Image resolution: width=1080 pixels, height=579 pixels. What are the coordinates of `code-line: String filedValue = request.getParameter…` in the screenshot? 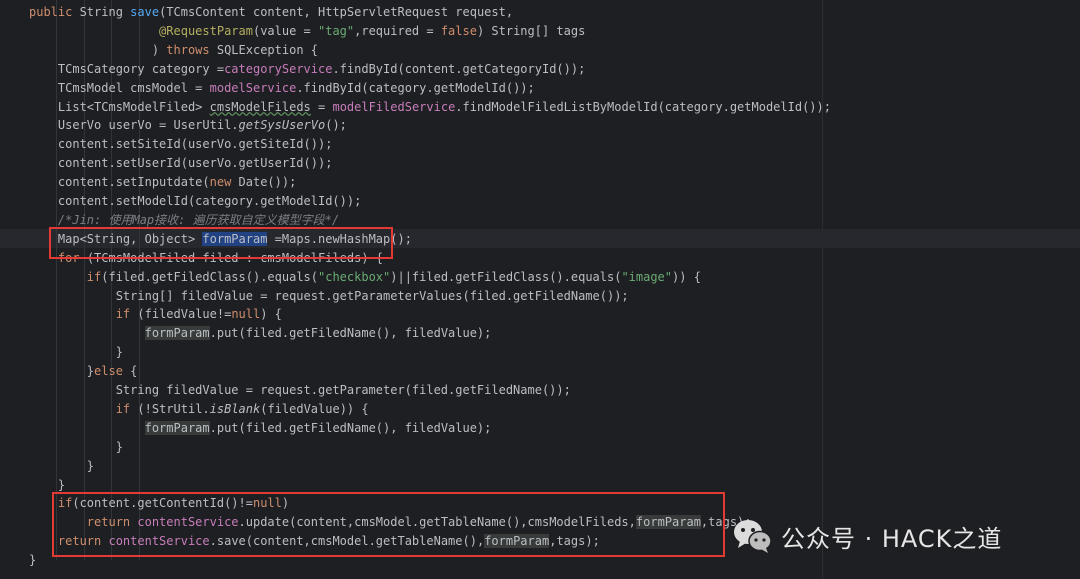 It's located at (300, 390).